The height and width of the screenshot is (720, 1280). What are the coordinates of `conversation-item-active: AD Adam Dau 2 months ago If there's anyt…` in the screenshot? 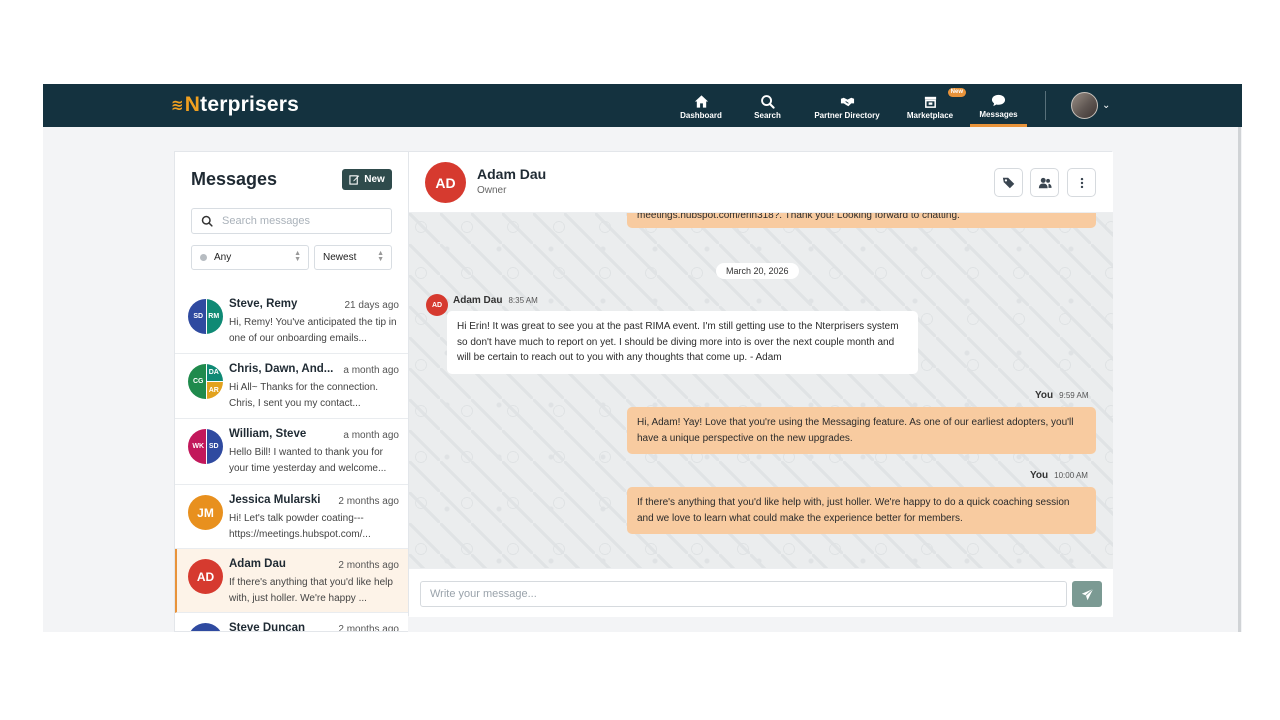 It's located at (291, 581).